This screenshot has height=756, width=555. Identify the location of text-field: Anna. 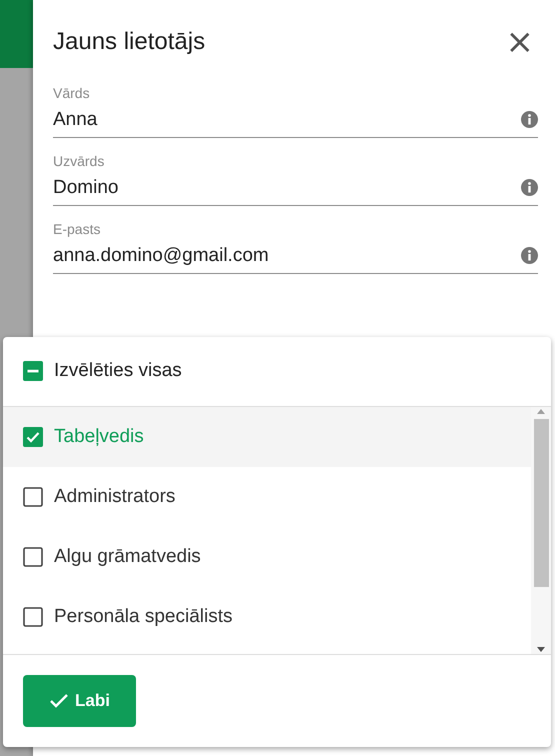
(295, 120).